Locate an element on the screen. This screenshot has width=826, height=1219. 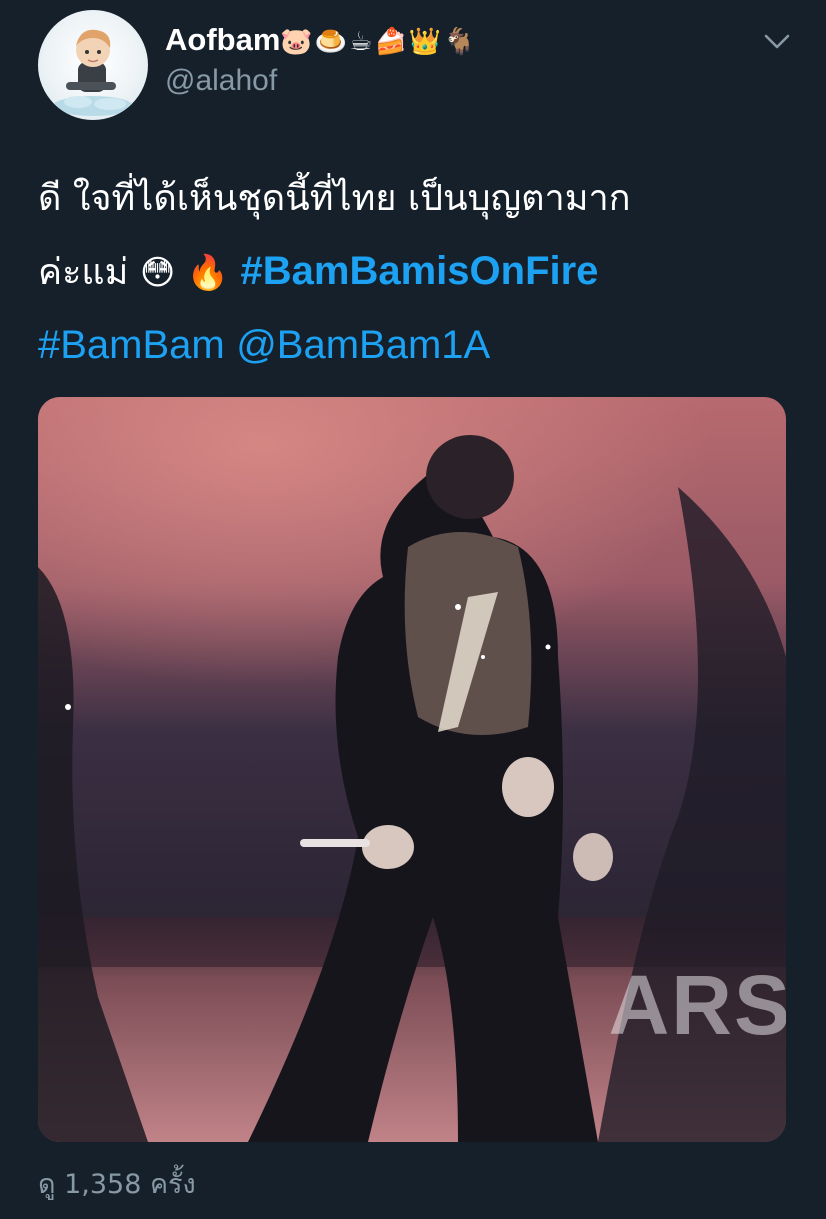
view-count: ดู 1,358 ครั้ง is located at coordinates (117, 1184).